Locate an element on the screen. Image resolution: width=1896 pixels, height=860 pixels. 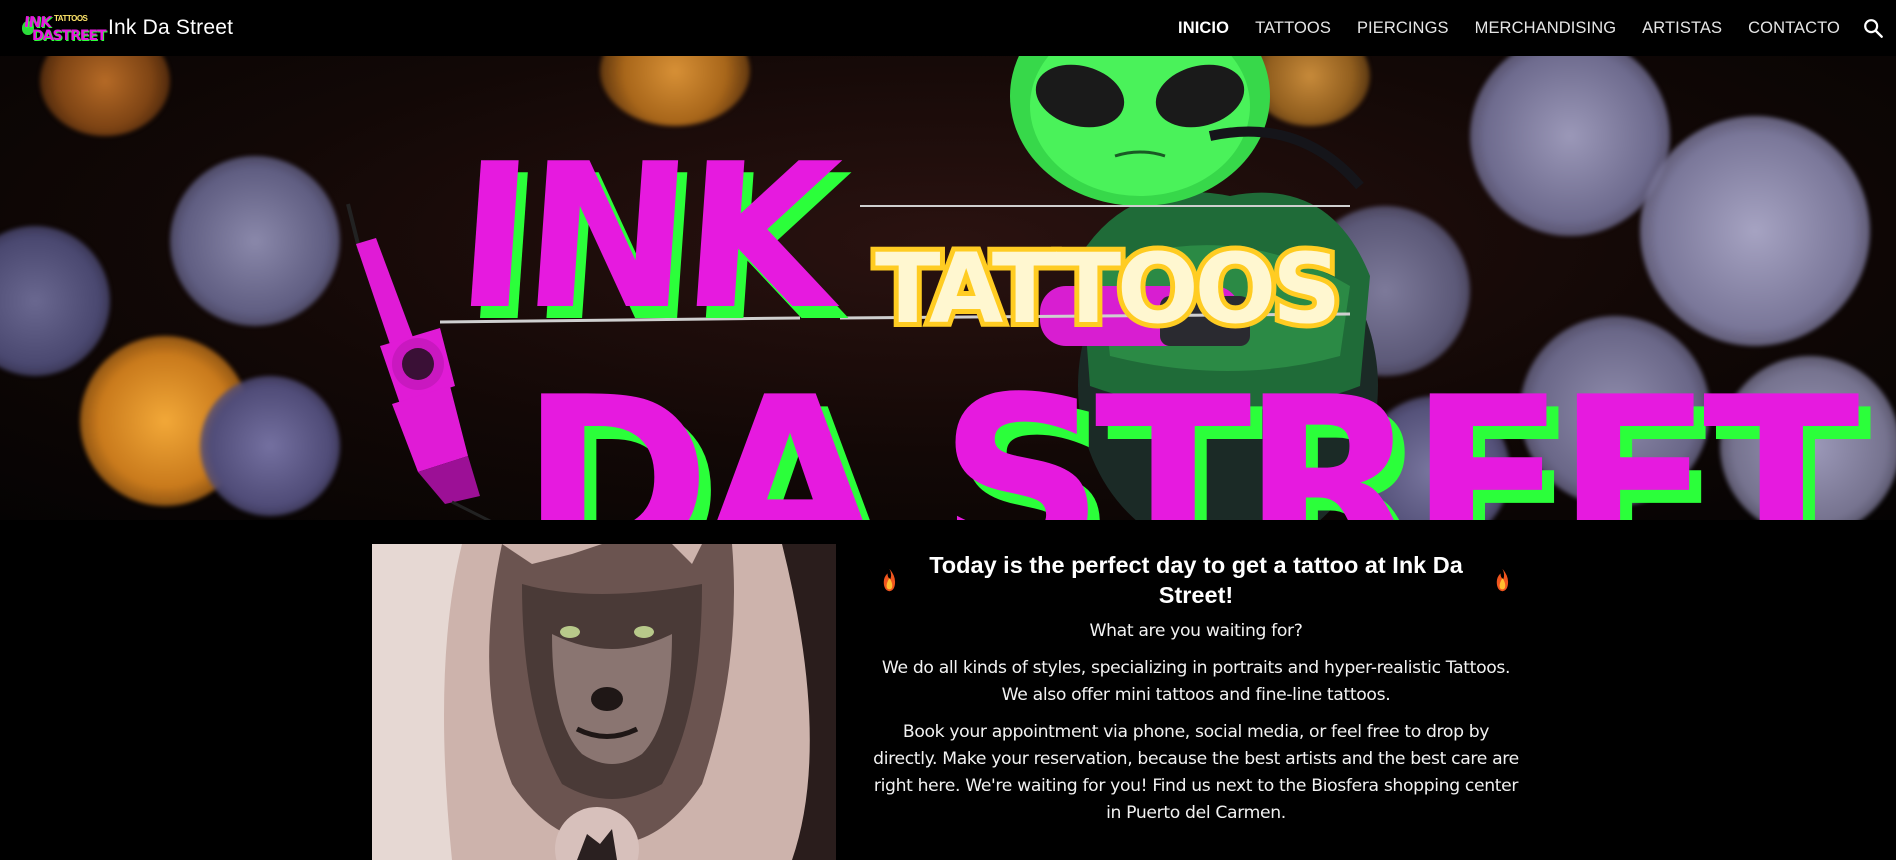
nav-item-inicio: INICIO is located at coordinates (1203, 28).